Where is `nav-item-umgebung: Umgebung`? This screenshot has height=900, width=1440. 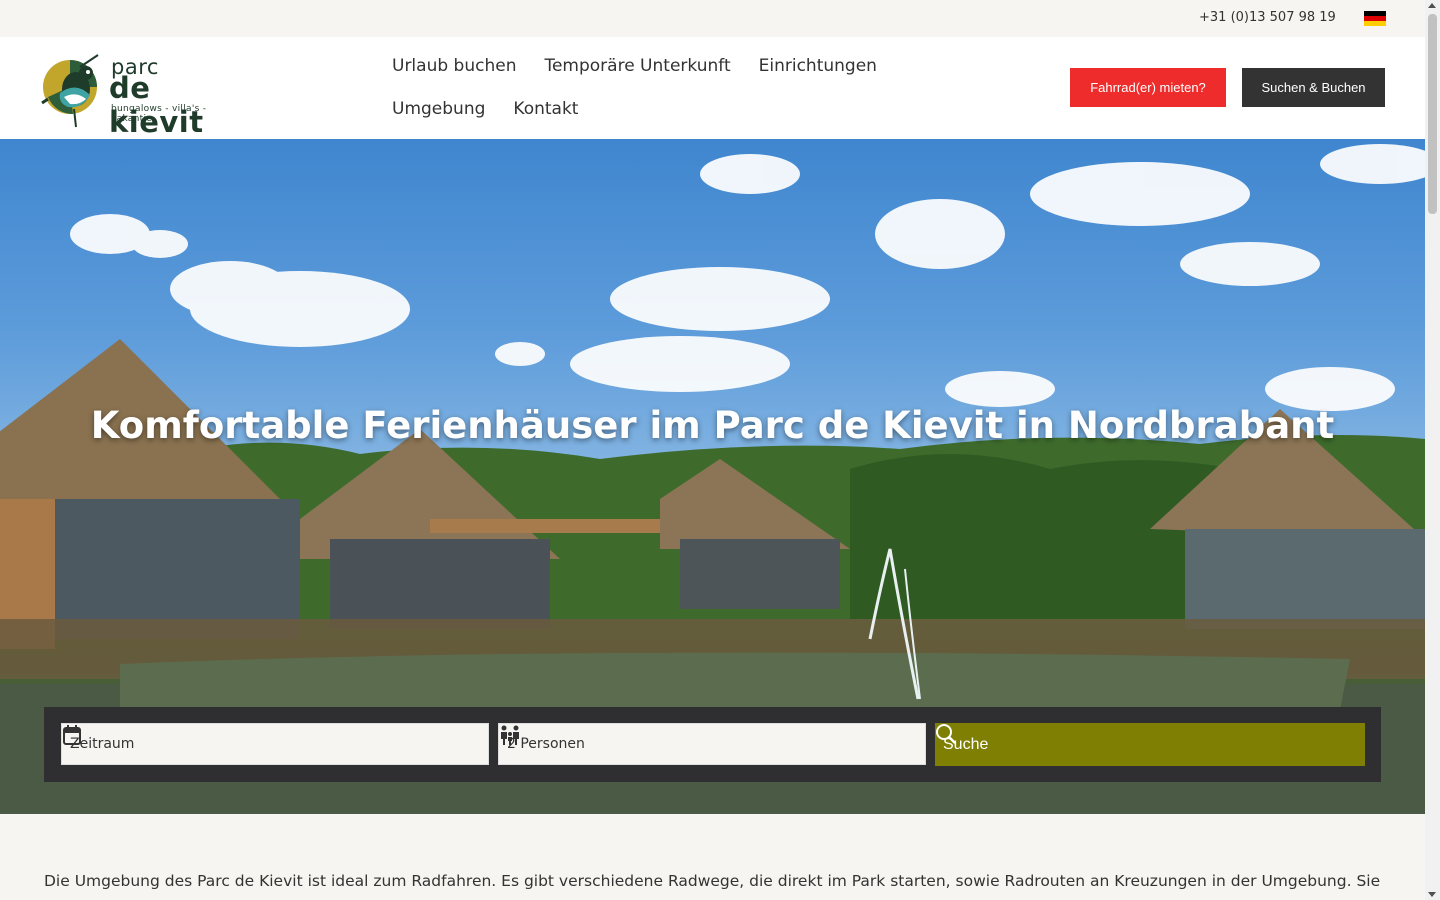
nav-item-umgebung: Umgebung is located at coordinates (438, 119).